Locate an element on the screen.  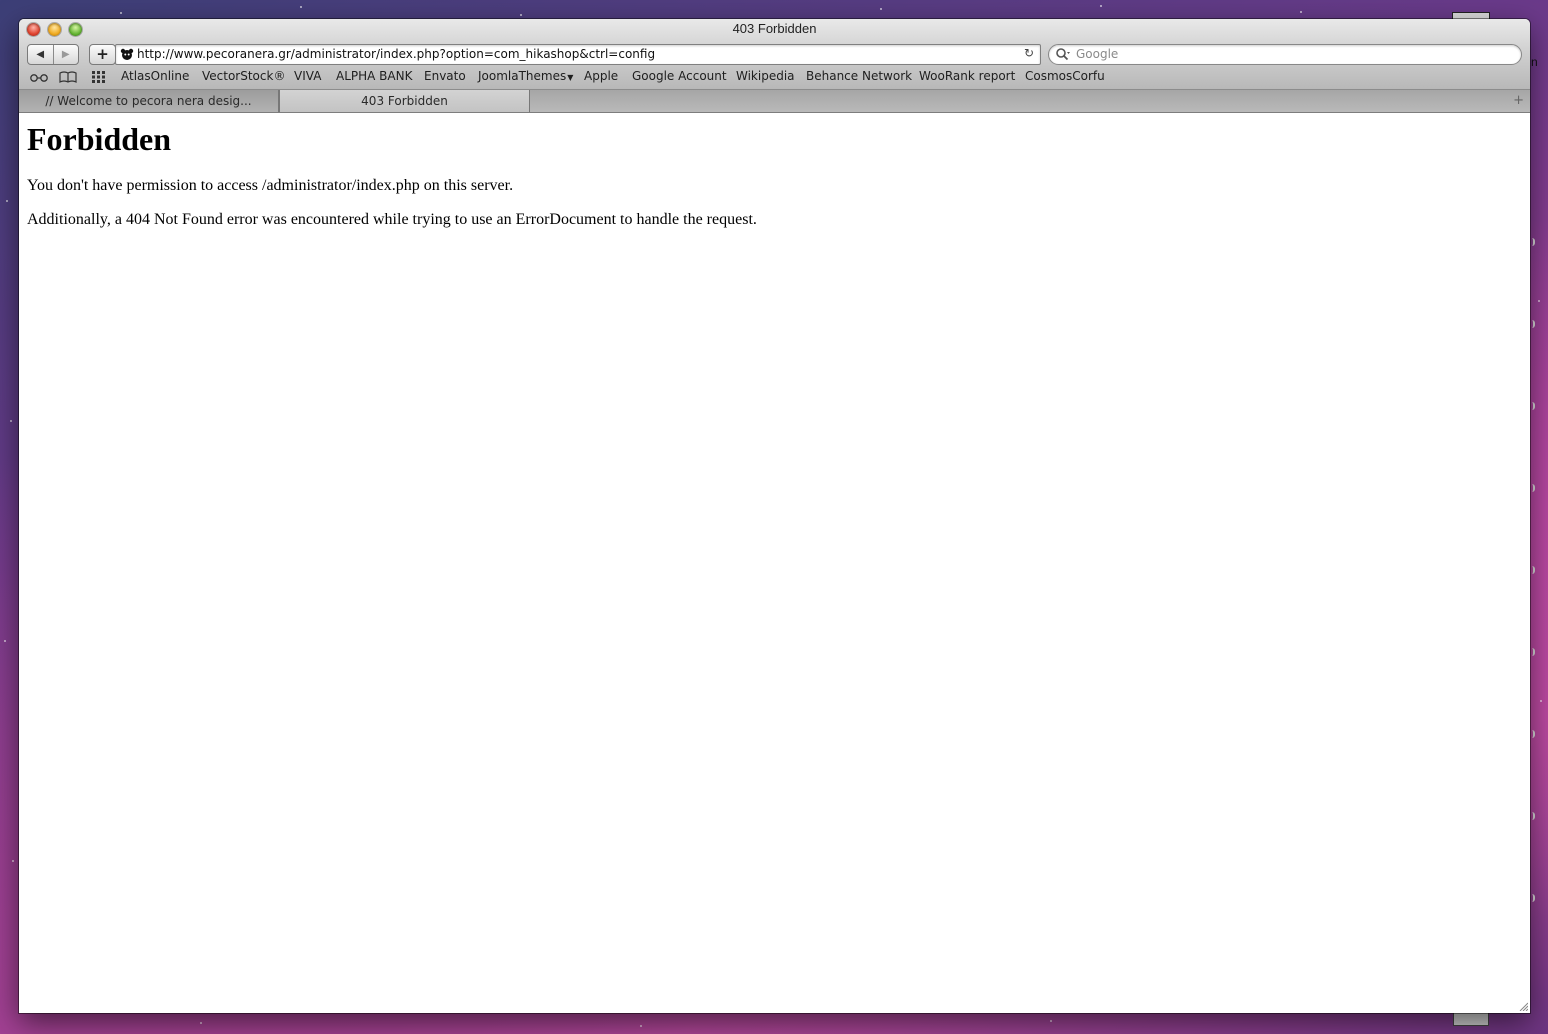
bookmark-envato: Envato is located at coordinates (445, 76).